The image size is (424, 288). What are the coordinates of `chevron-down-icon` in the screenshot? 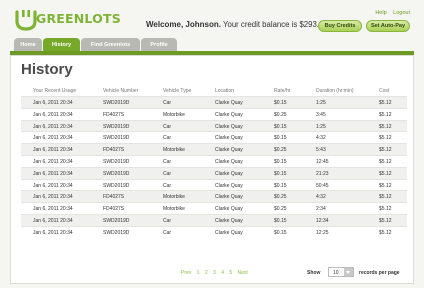 It's located at (348, 272).